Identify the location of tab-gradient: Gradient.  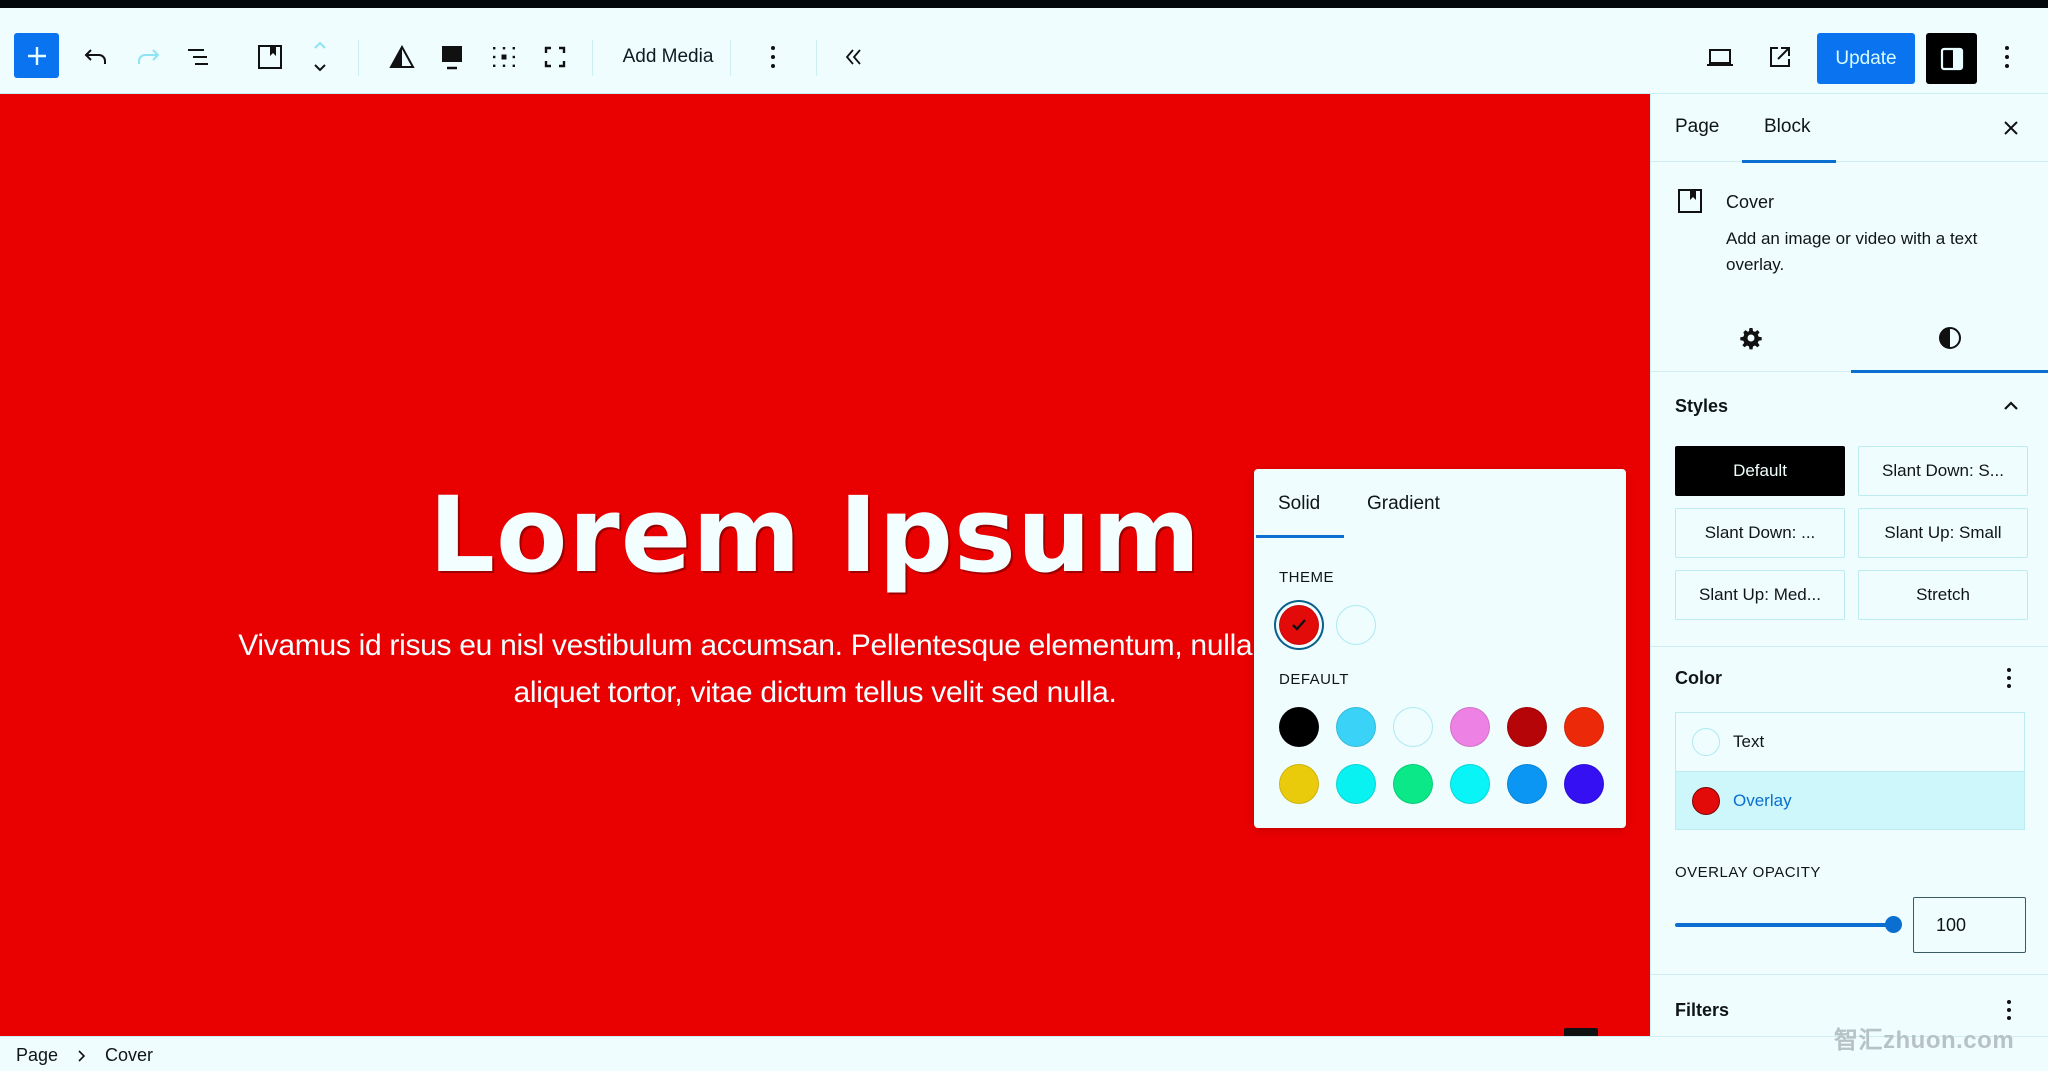
(1403, 504).